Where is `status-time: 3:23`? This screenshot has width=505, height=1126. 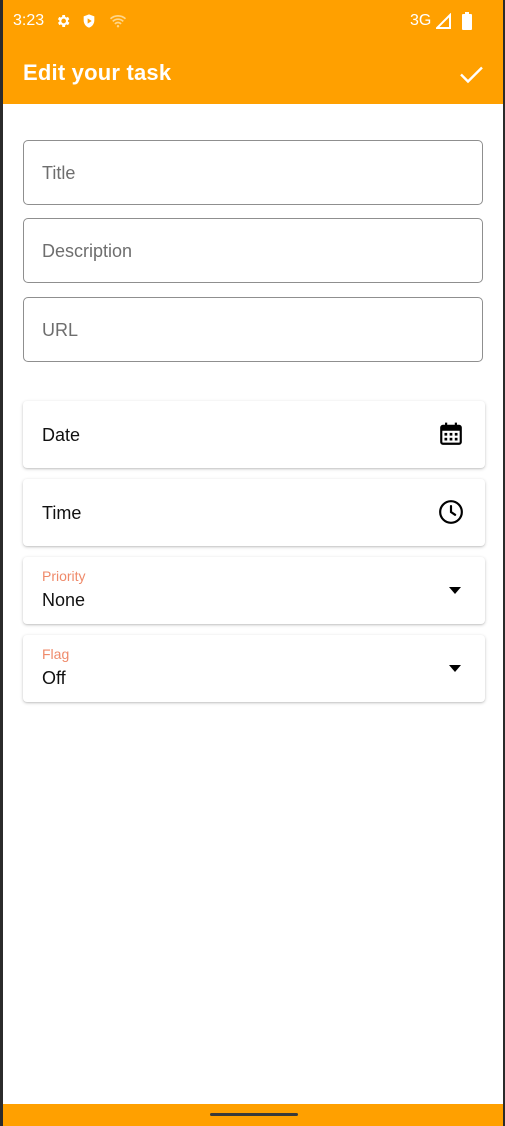
status-time: 3:23 is located at coordinates (29, 20).